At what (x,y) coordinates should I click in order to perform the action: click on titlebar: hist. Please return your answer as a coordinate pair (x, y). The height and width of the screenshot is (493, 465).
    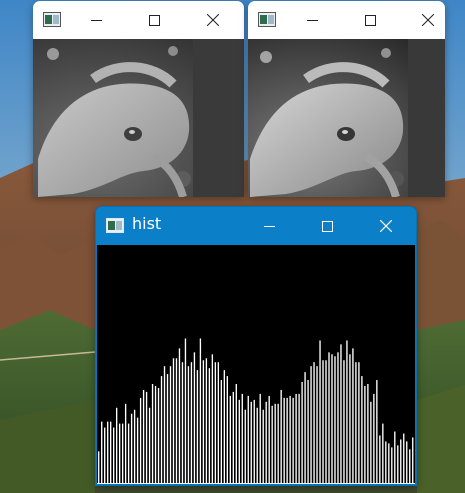
    Looking at the image, I should click on (256, 226).